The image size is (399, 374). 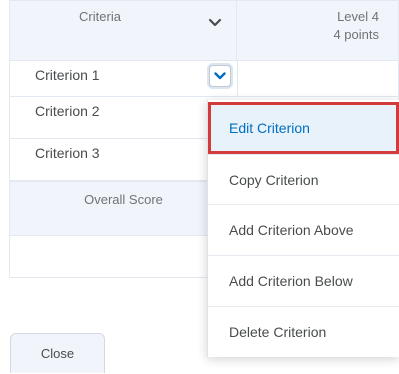 I want to click on criterion-label: Criterion 3, so click(x=67, y=153).